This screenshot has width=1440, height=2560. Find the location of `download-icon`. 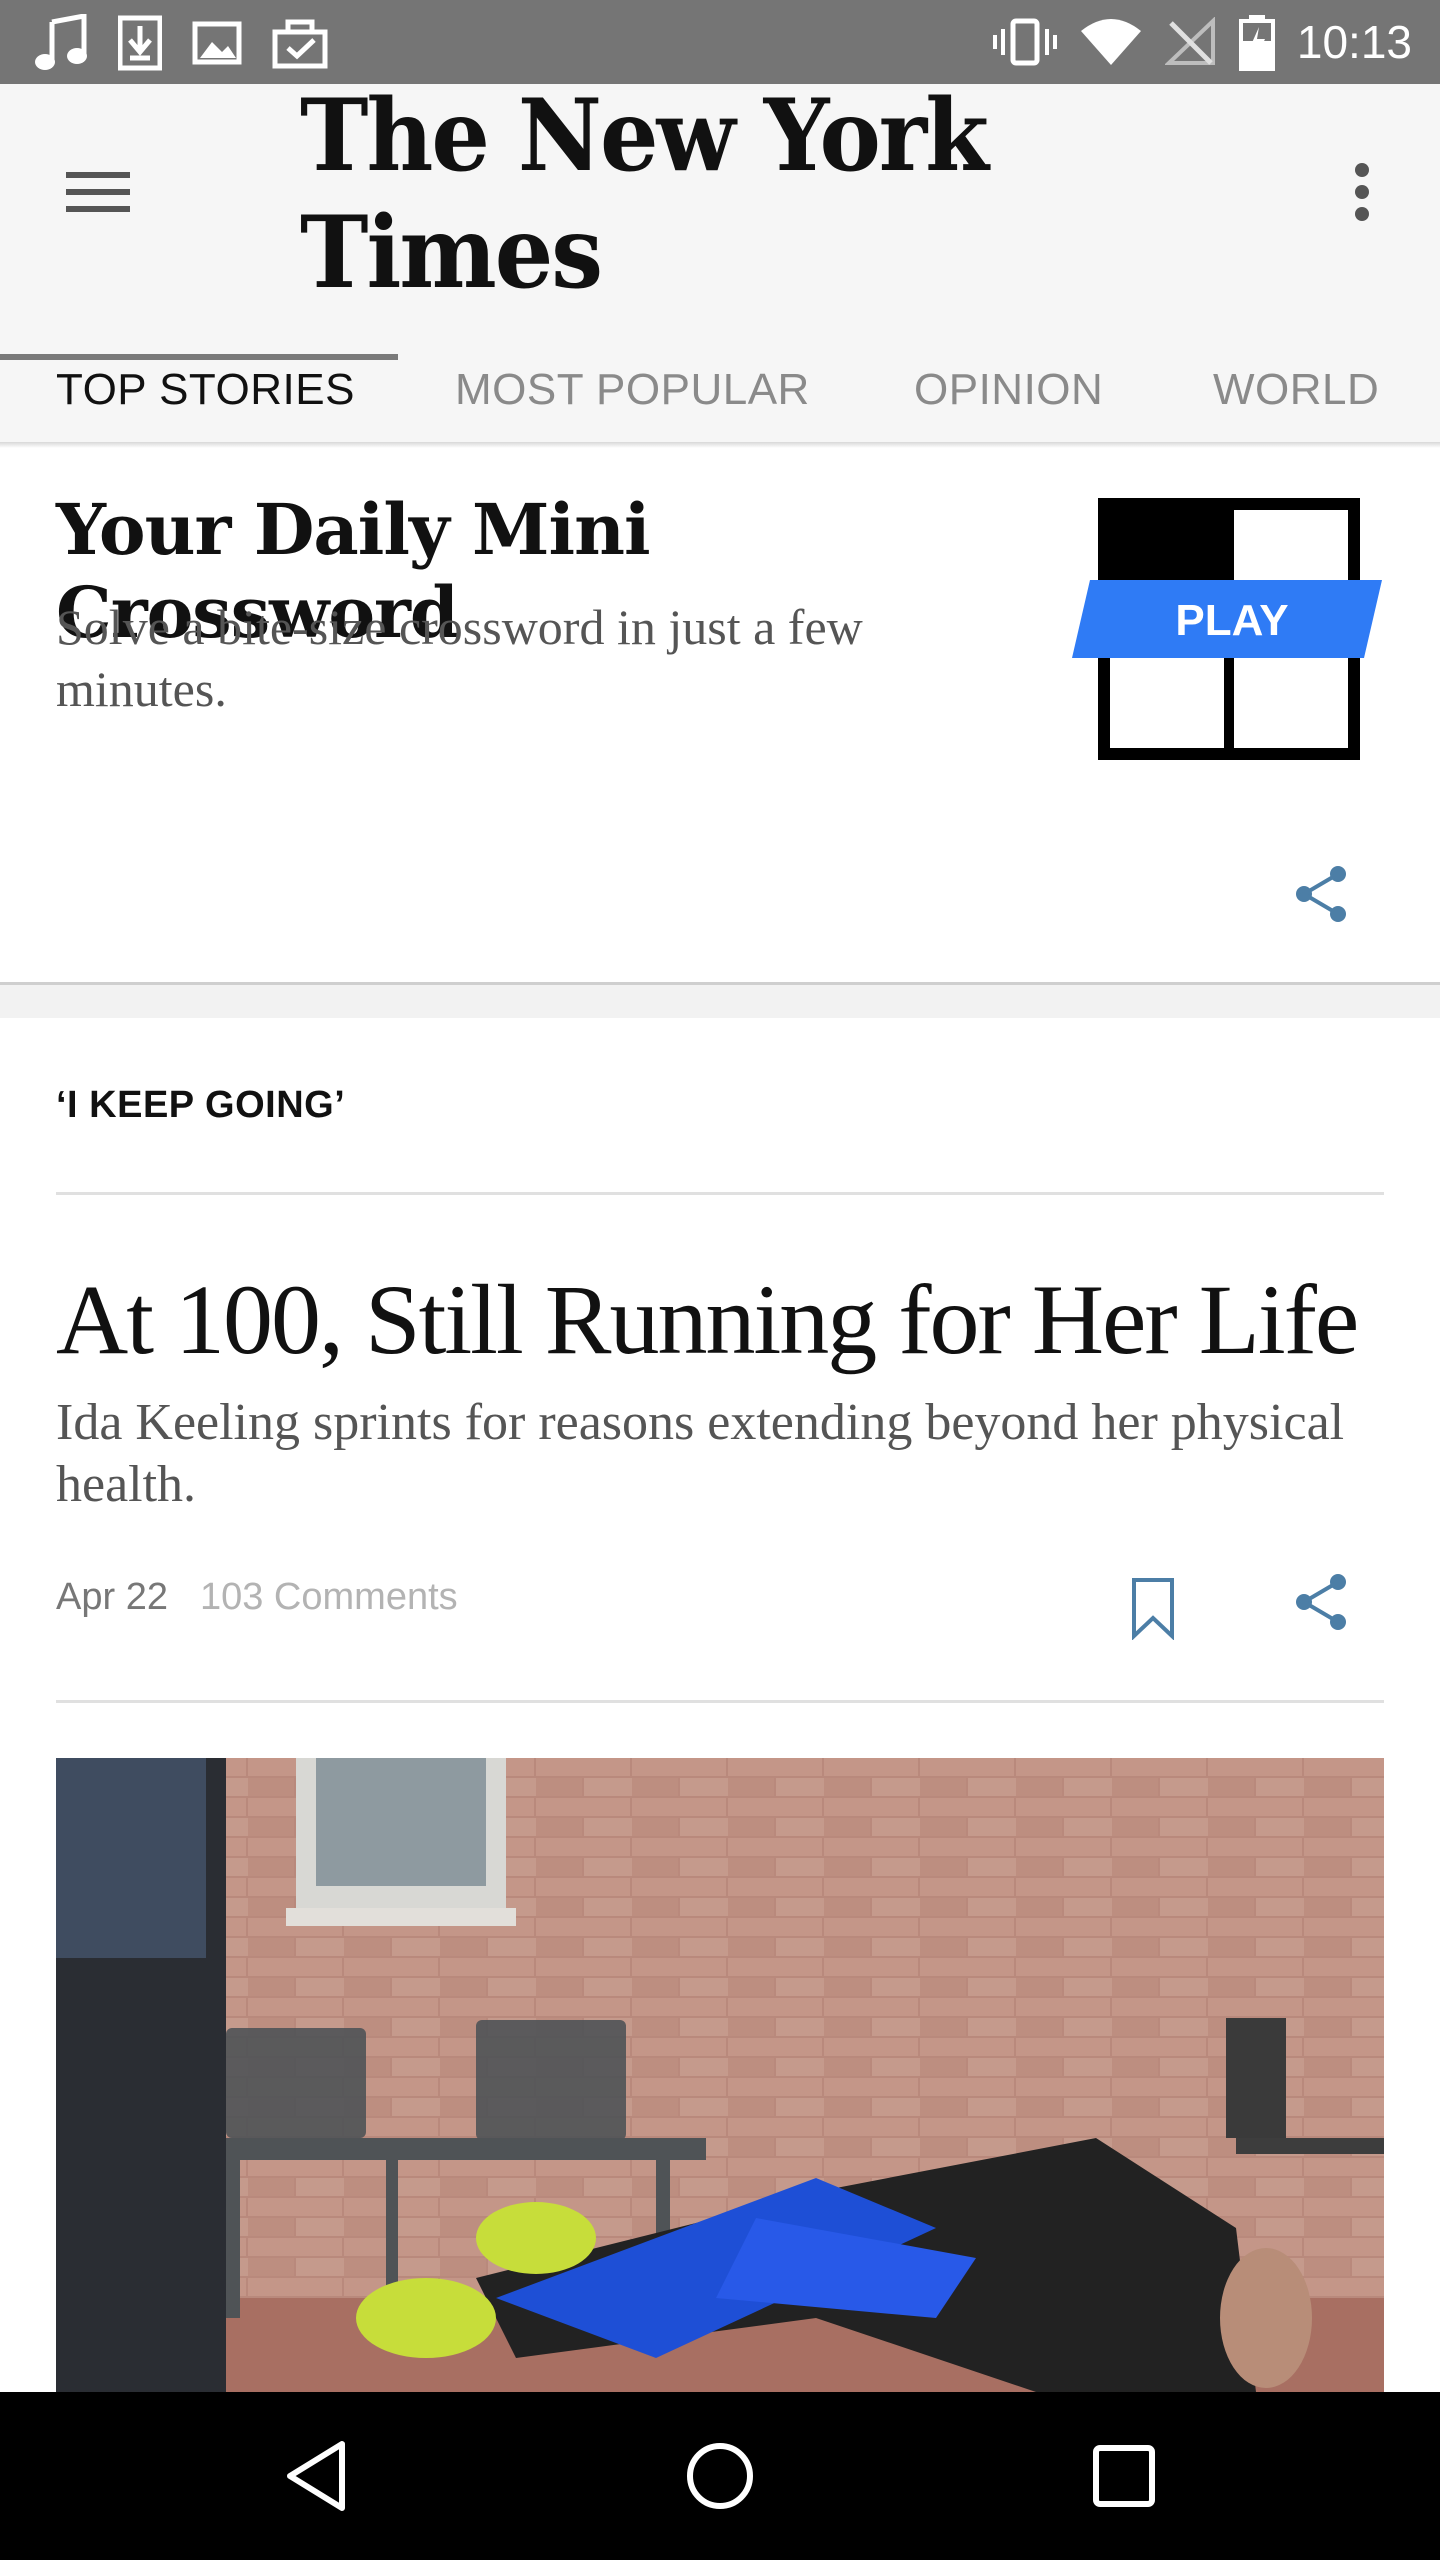

download-icon is located at coordinates (140, 43).